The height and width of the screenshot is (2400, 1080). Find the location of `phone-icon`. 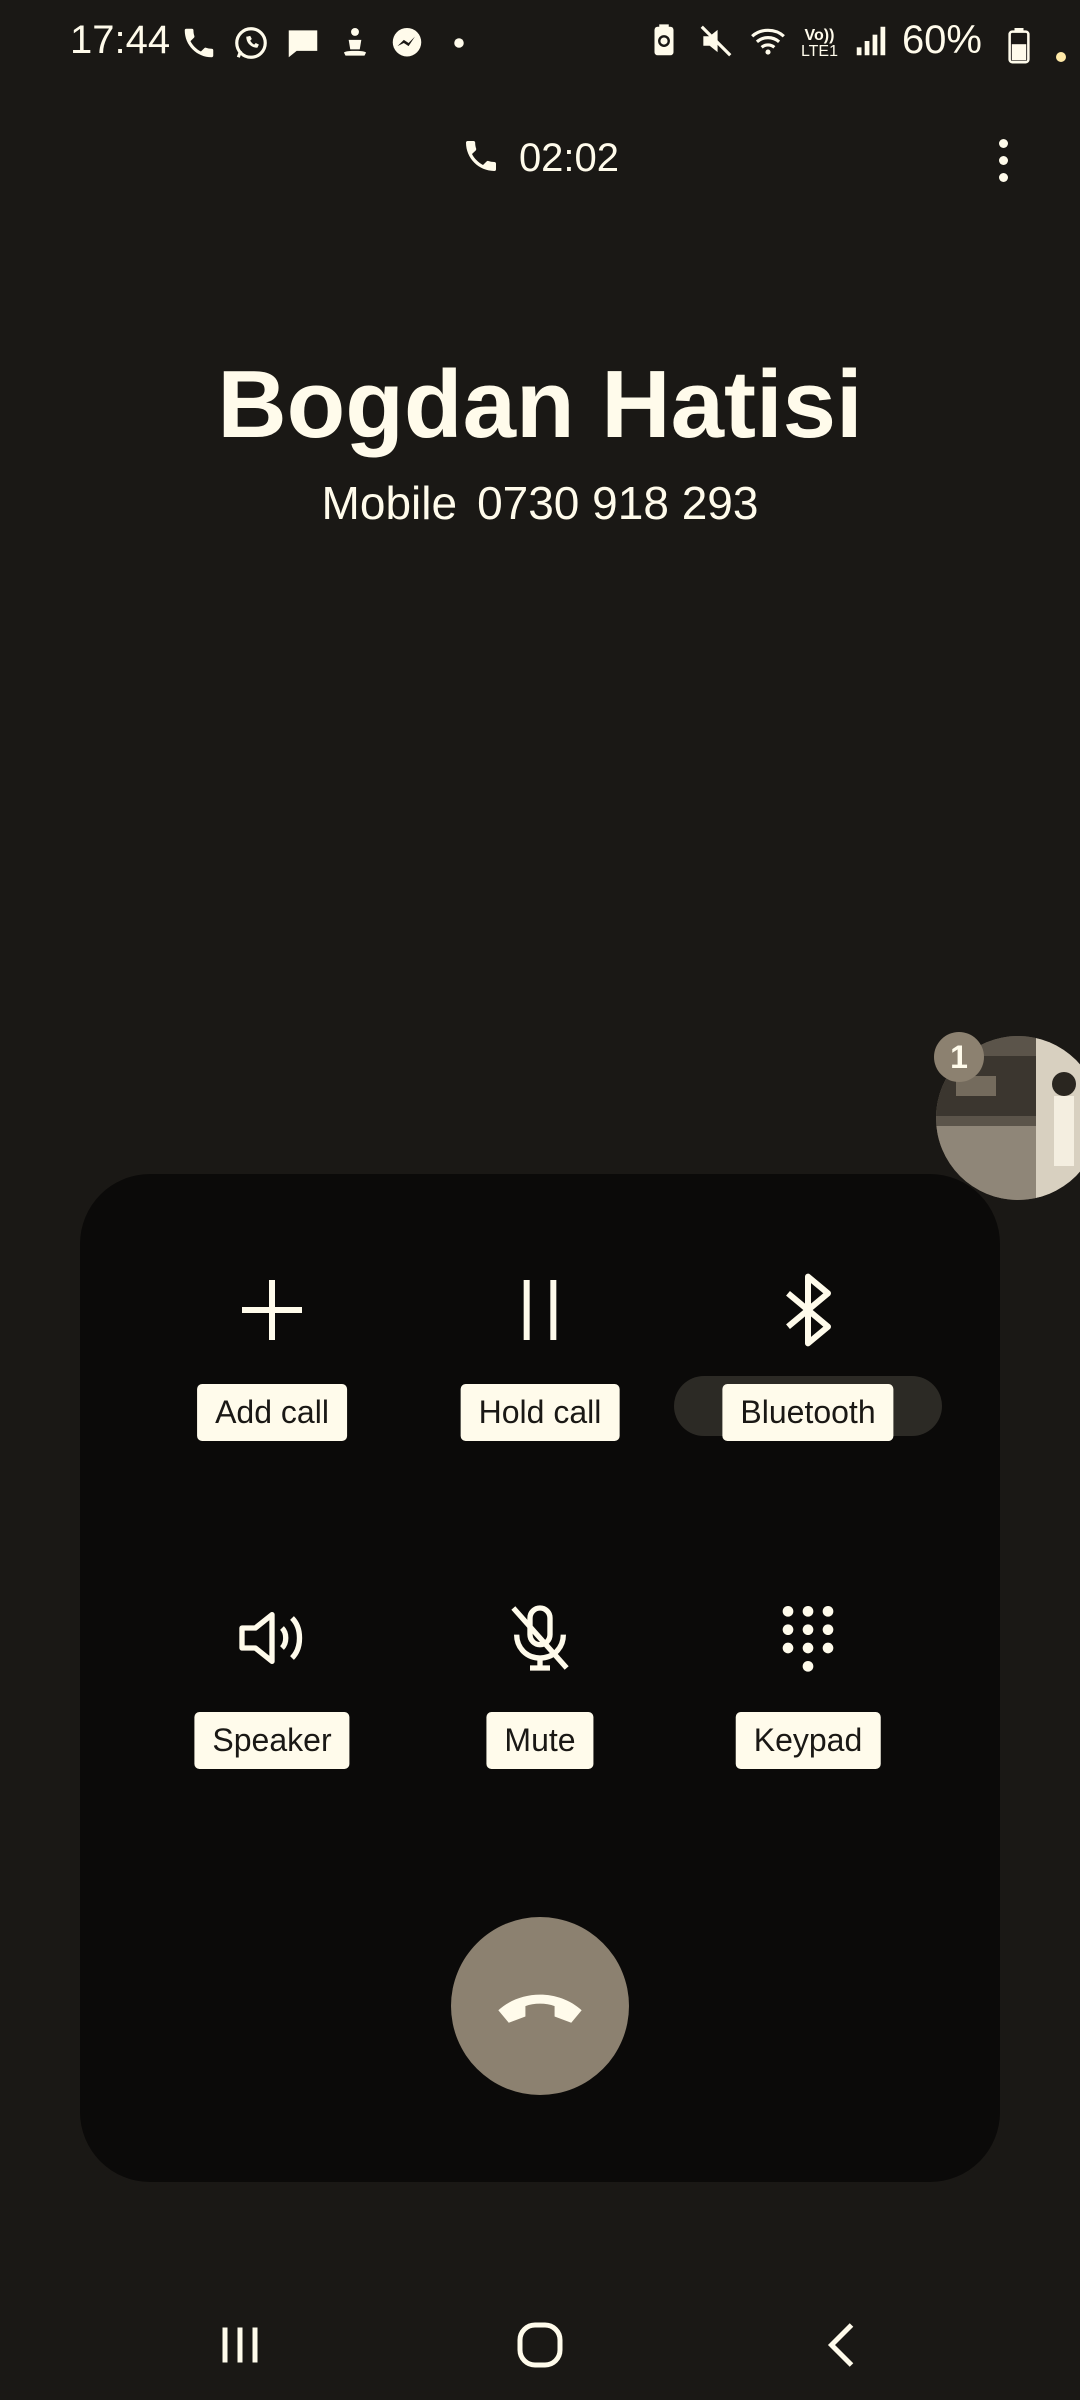

phone-icon is located at coordinates (481, 158).